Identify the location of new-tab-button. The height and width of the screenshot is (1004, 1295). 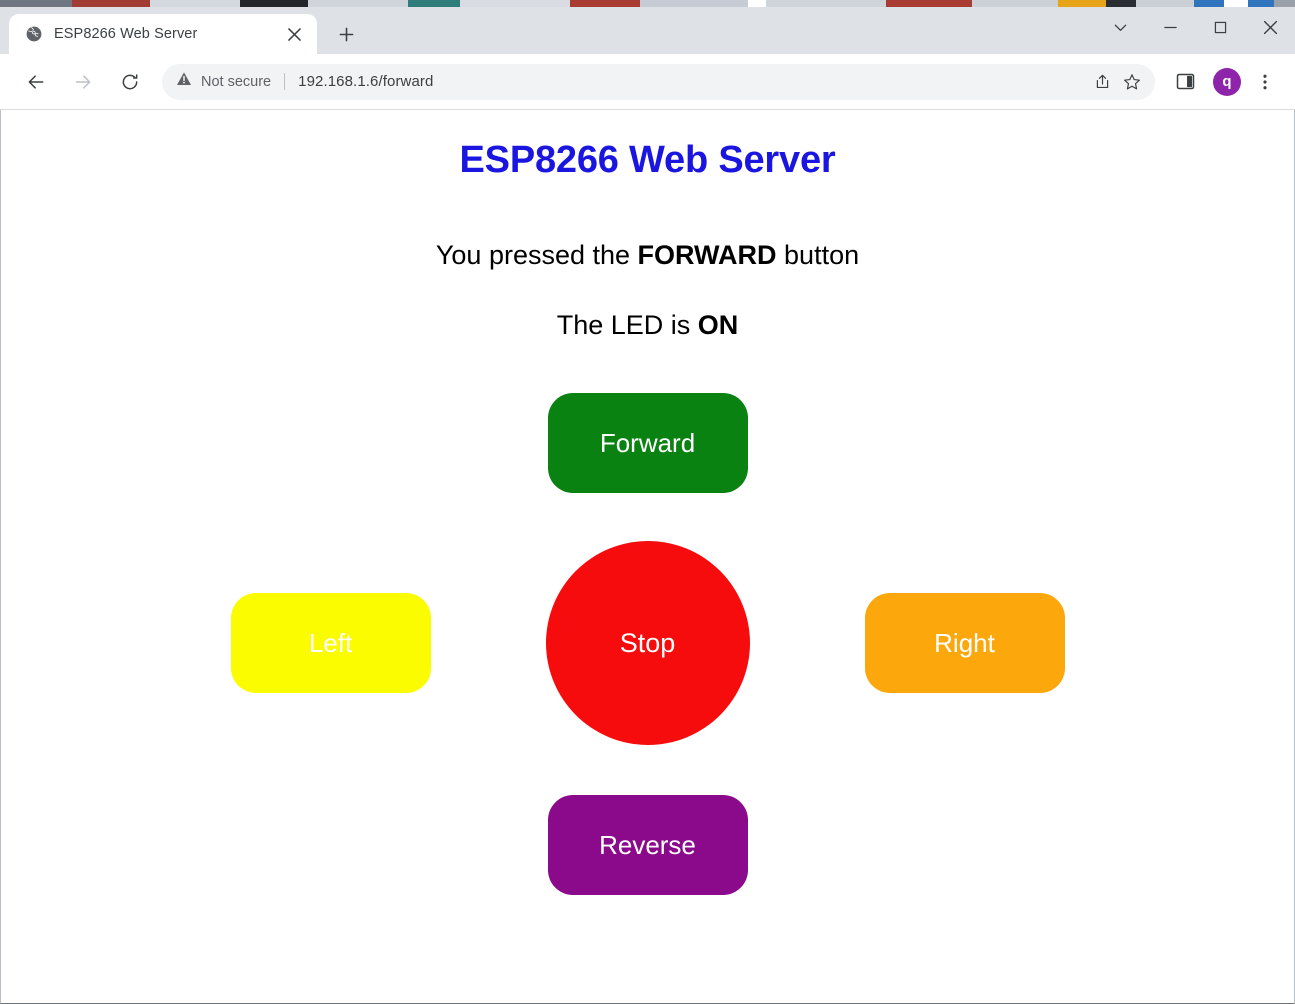
(346, 34).